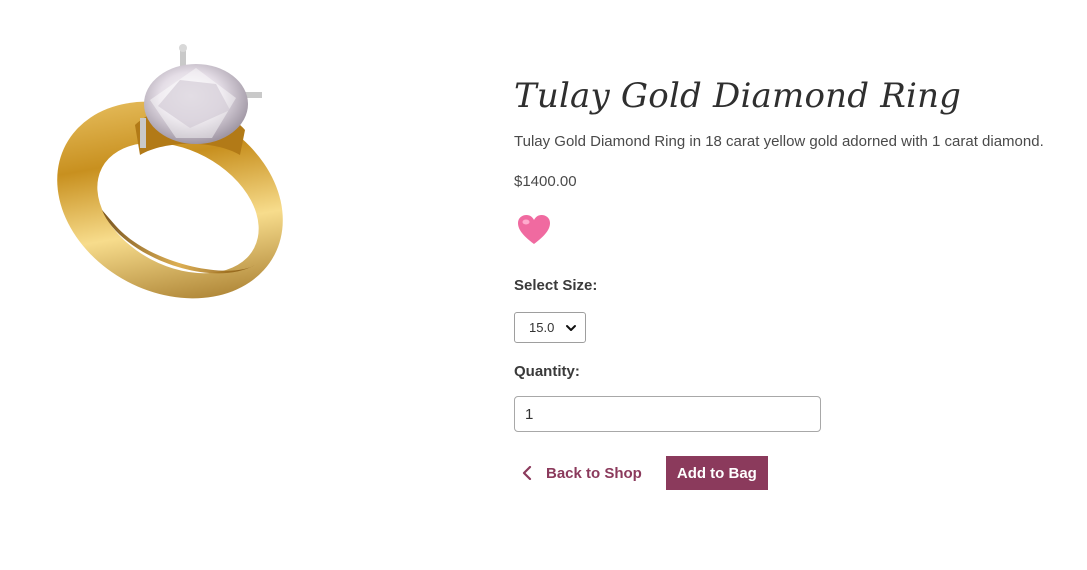 This screenshot has width=1087, height=570. What do you see at coordinates (738, 96) in the screenshot?
I see `product-title: Tulay Gold Diamond Ring` at bounding box center [738, 96].